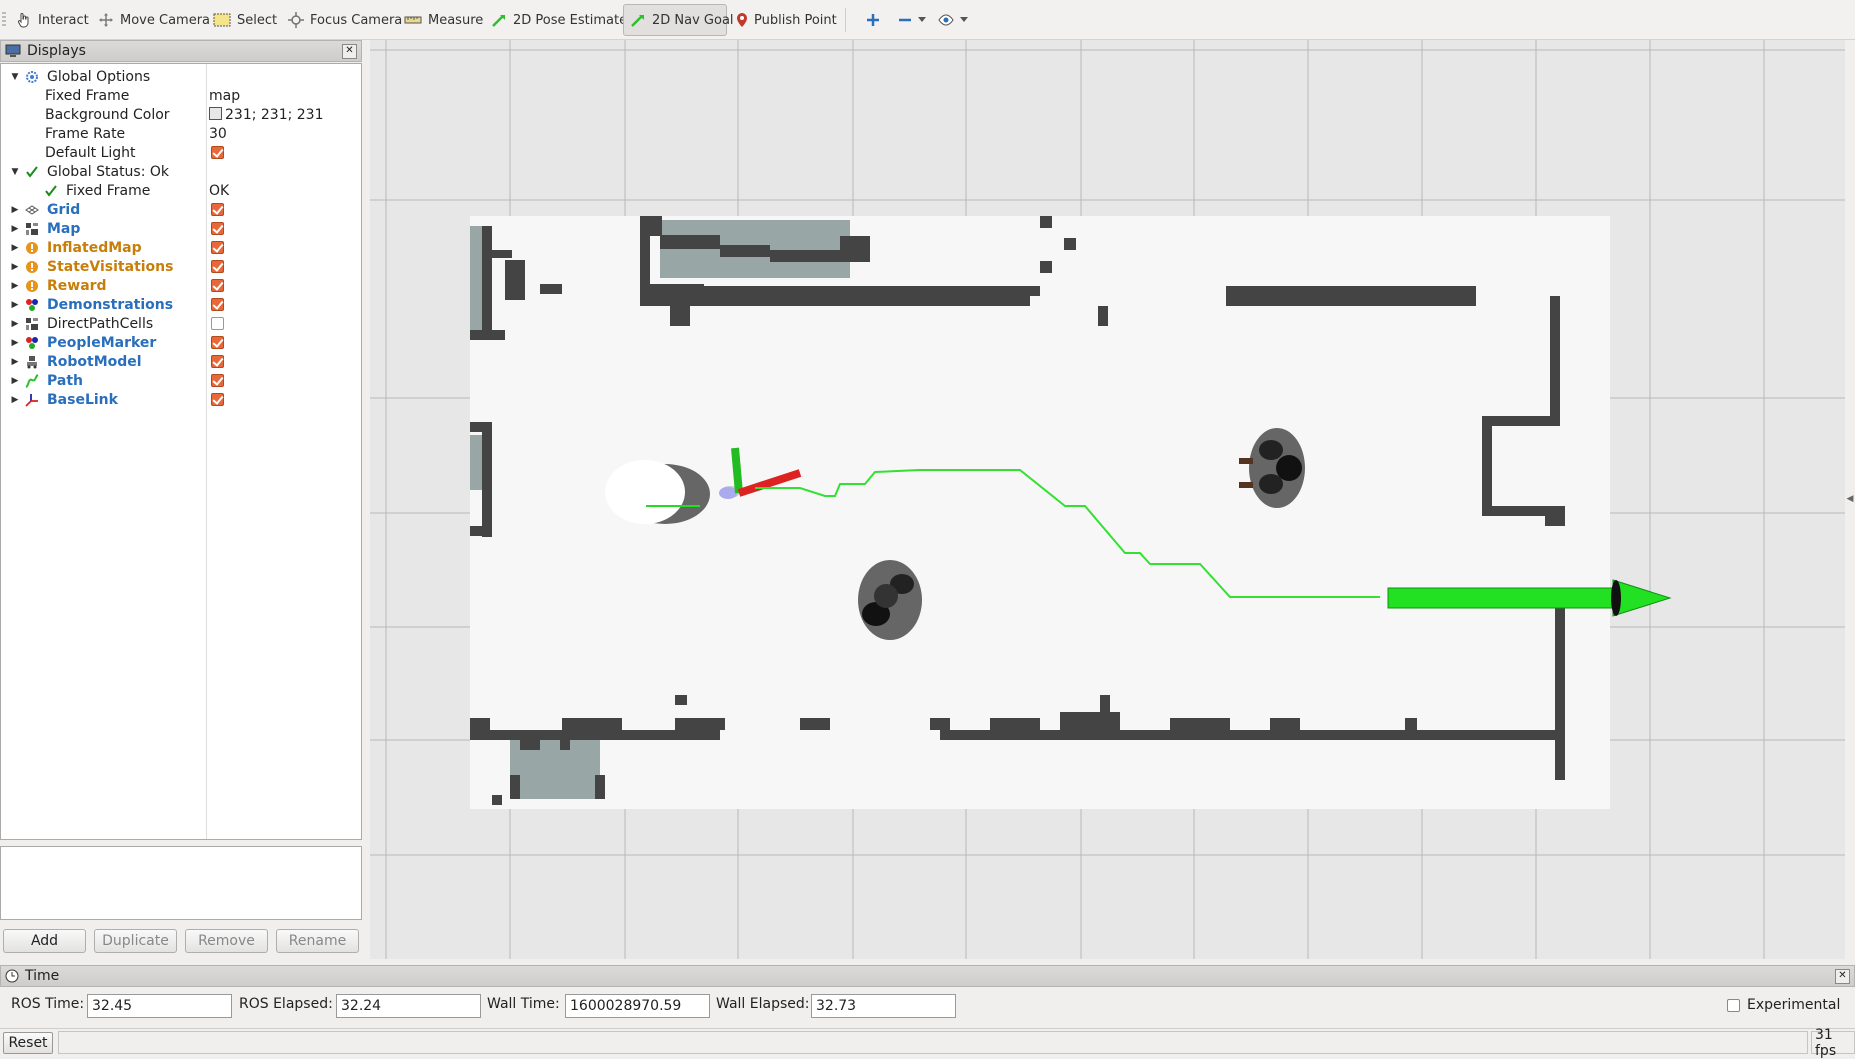  I want to click on wall-elapsed-field: 32.73, so click(883, 1006).